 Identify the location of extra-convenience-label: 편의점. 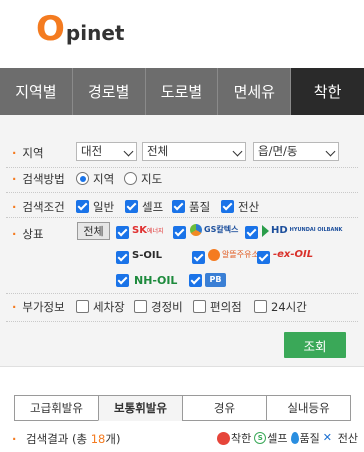
(226, 307).